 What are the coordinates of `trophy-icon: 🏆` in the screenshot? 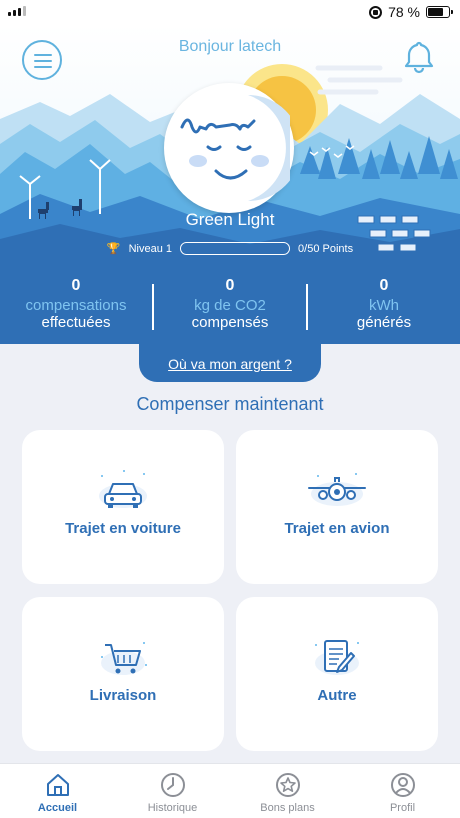 It's located at (113, 249).